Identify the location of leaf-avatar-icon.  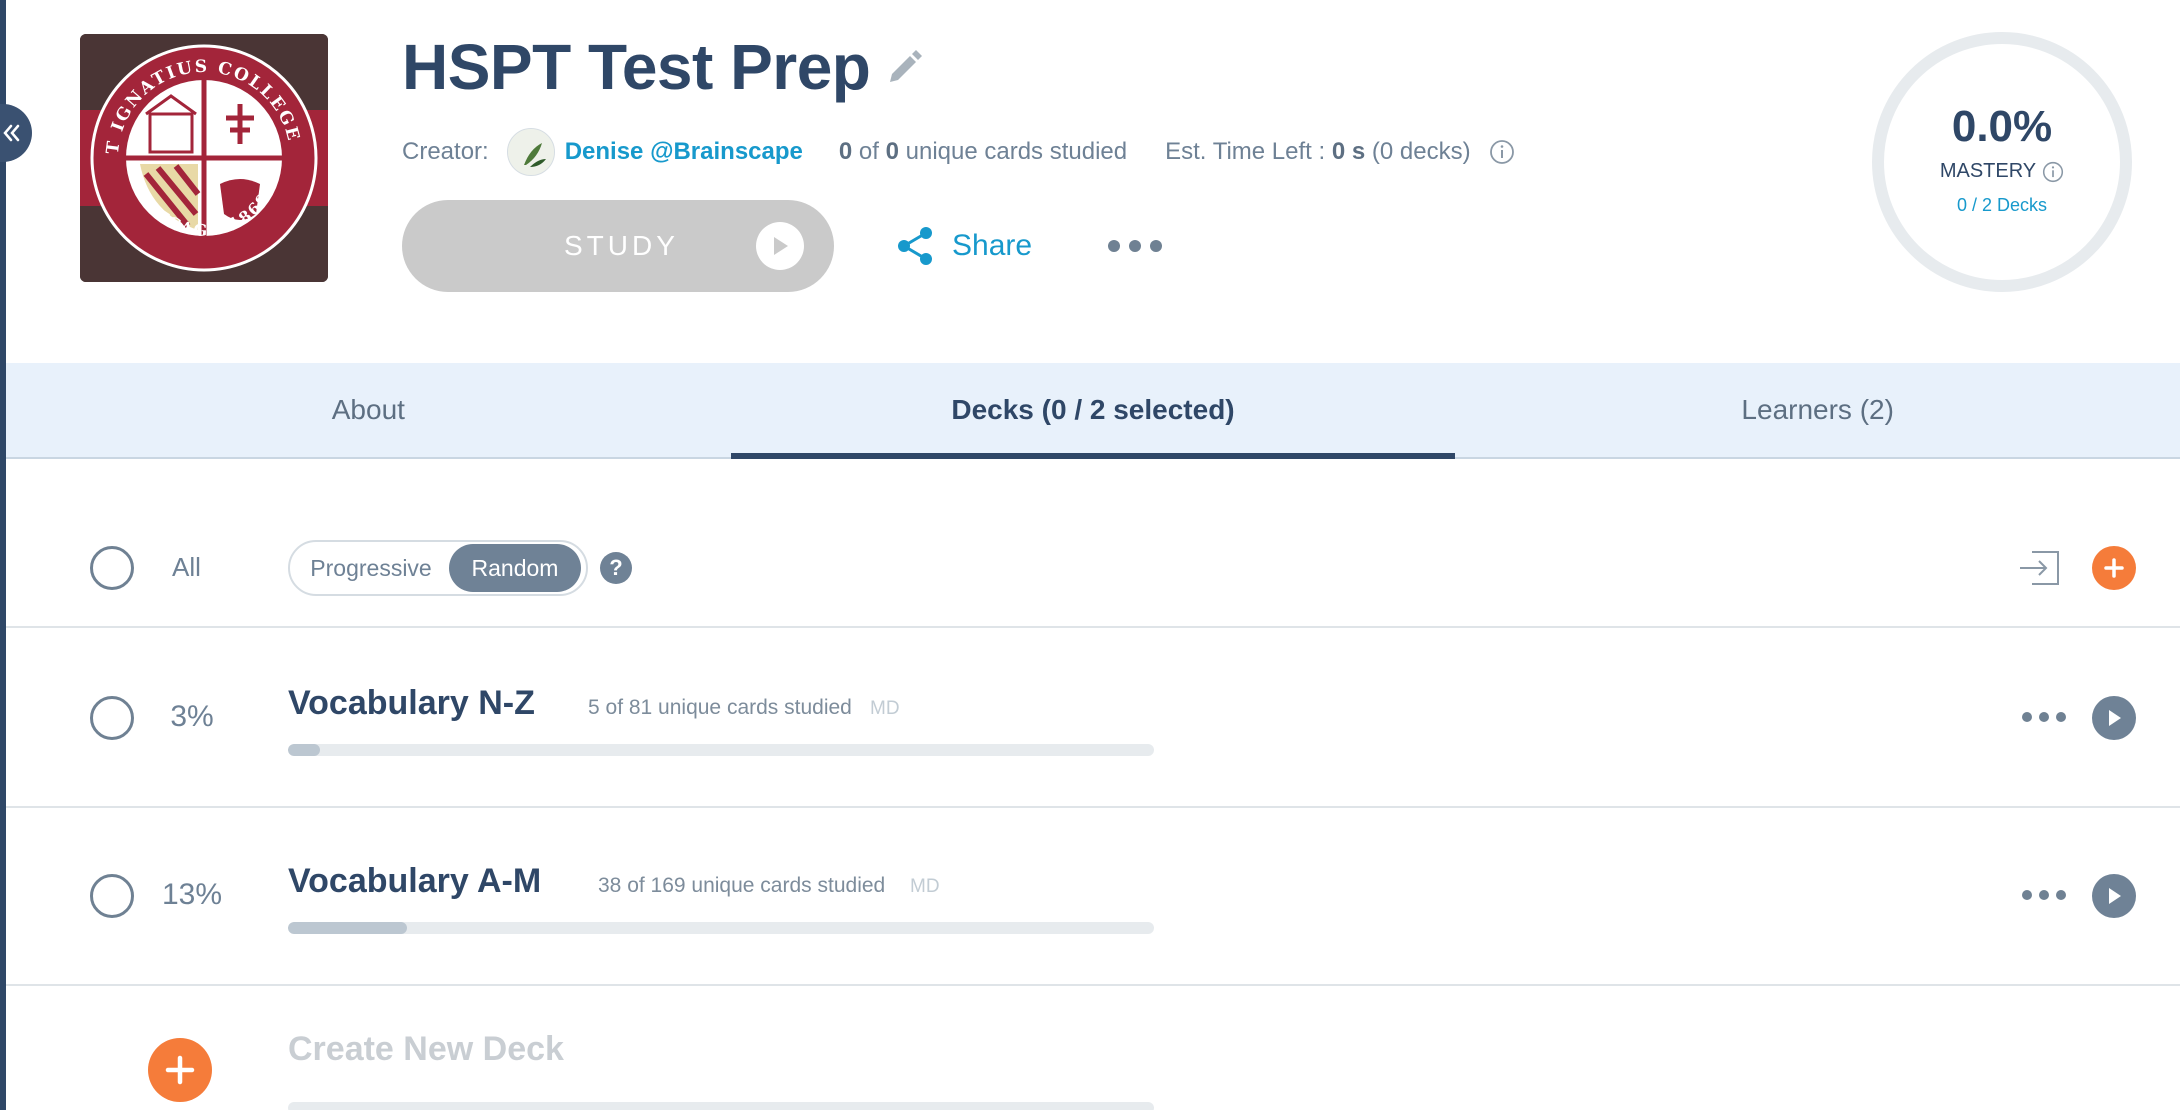
(530, 152).